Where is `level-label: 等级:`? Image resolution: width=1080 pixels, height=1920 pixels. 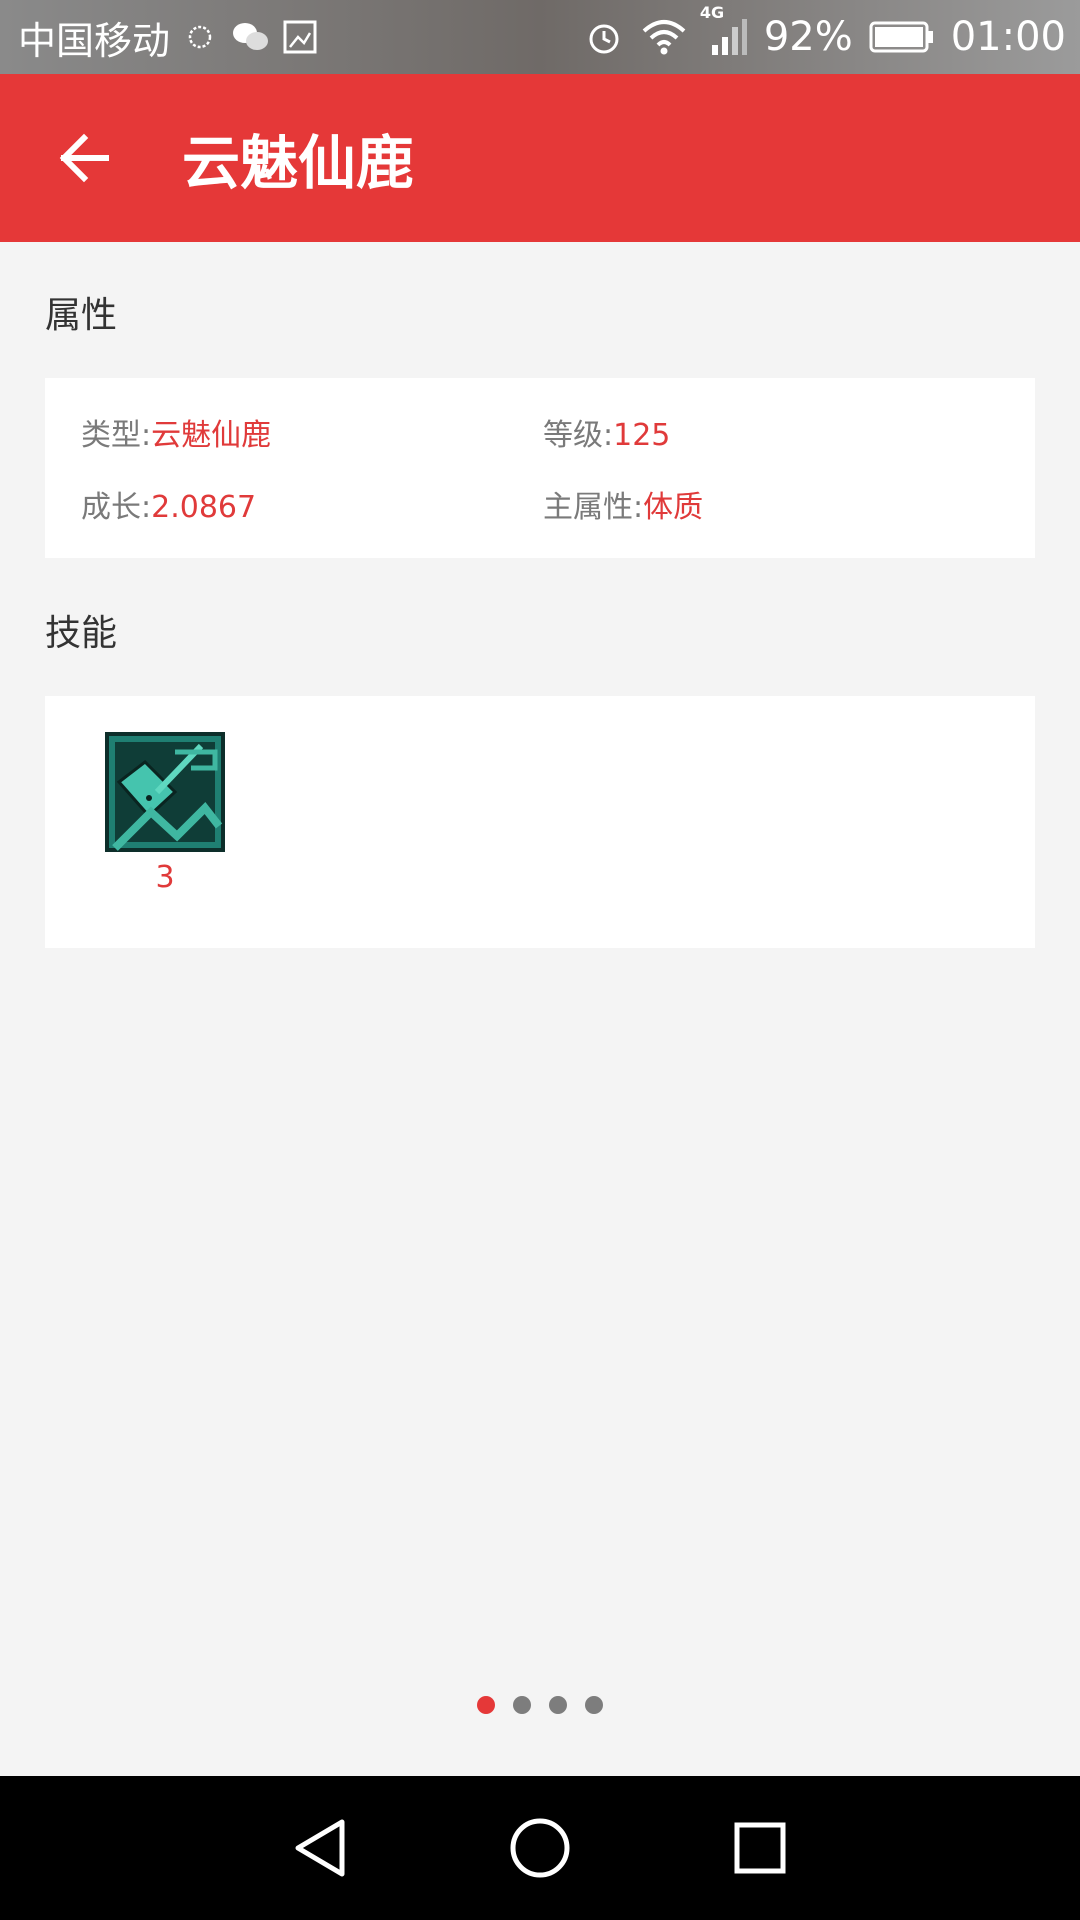
level-label: 等级: is located at coordinates (578, 435).